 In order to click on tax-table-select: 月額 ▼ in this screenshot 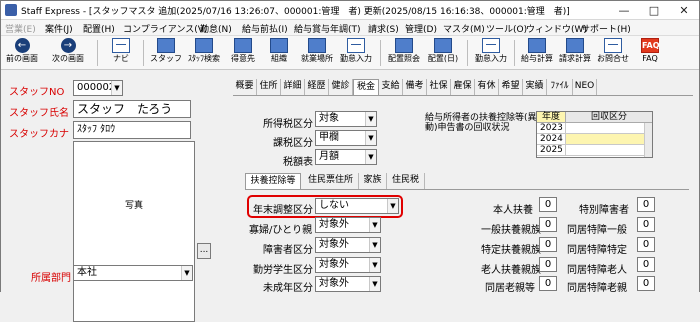, I will do `click(346, 157)`.